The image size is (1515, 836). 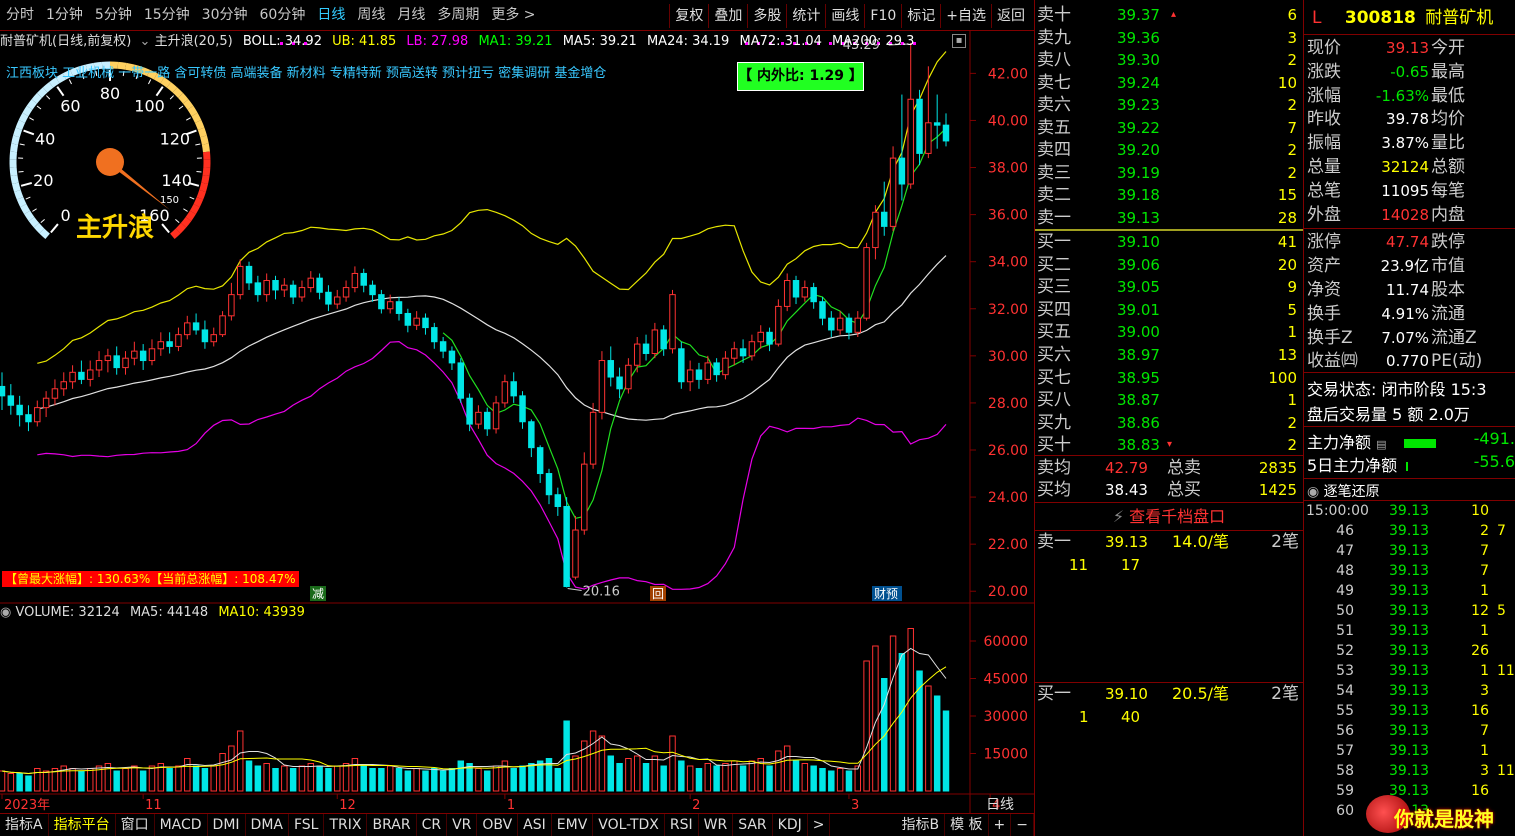 What do you see at coordinates (1501, 611) in the screenshot?
I see `tick-extra: 5` at bounding box center [1501, 611].